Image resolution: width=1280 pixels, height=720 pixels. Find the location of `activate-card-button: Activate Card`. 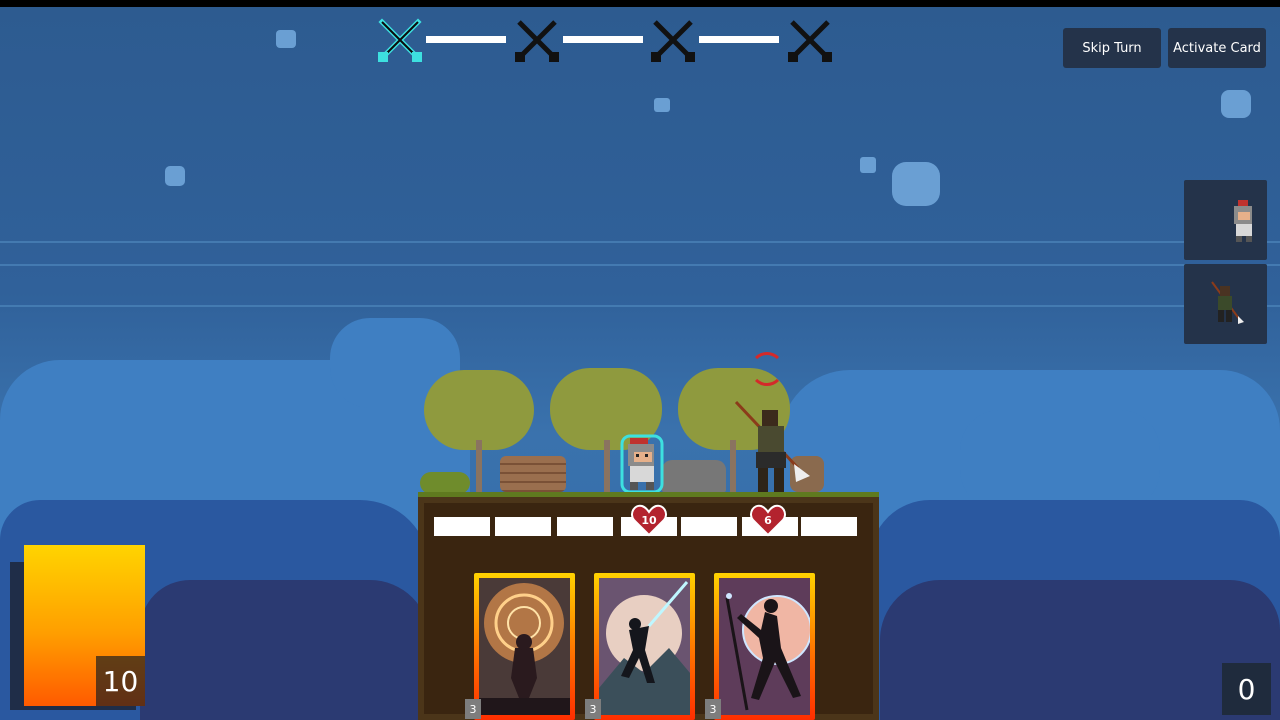

activate-card-button: Activate Card is located at coordinates (1217, 48).